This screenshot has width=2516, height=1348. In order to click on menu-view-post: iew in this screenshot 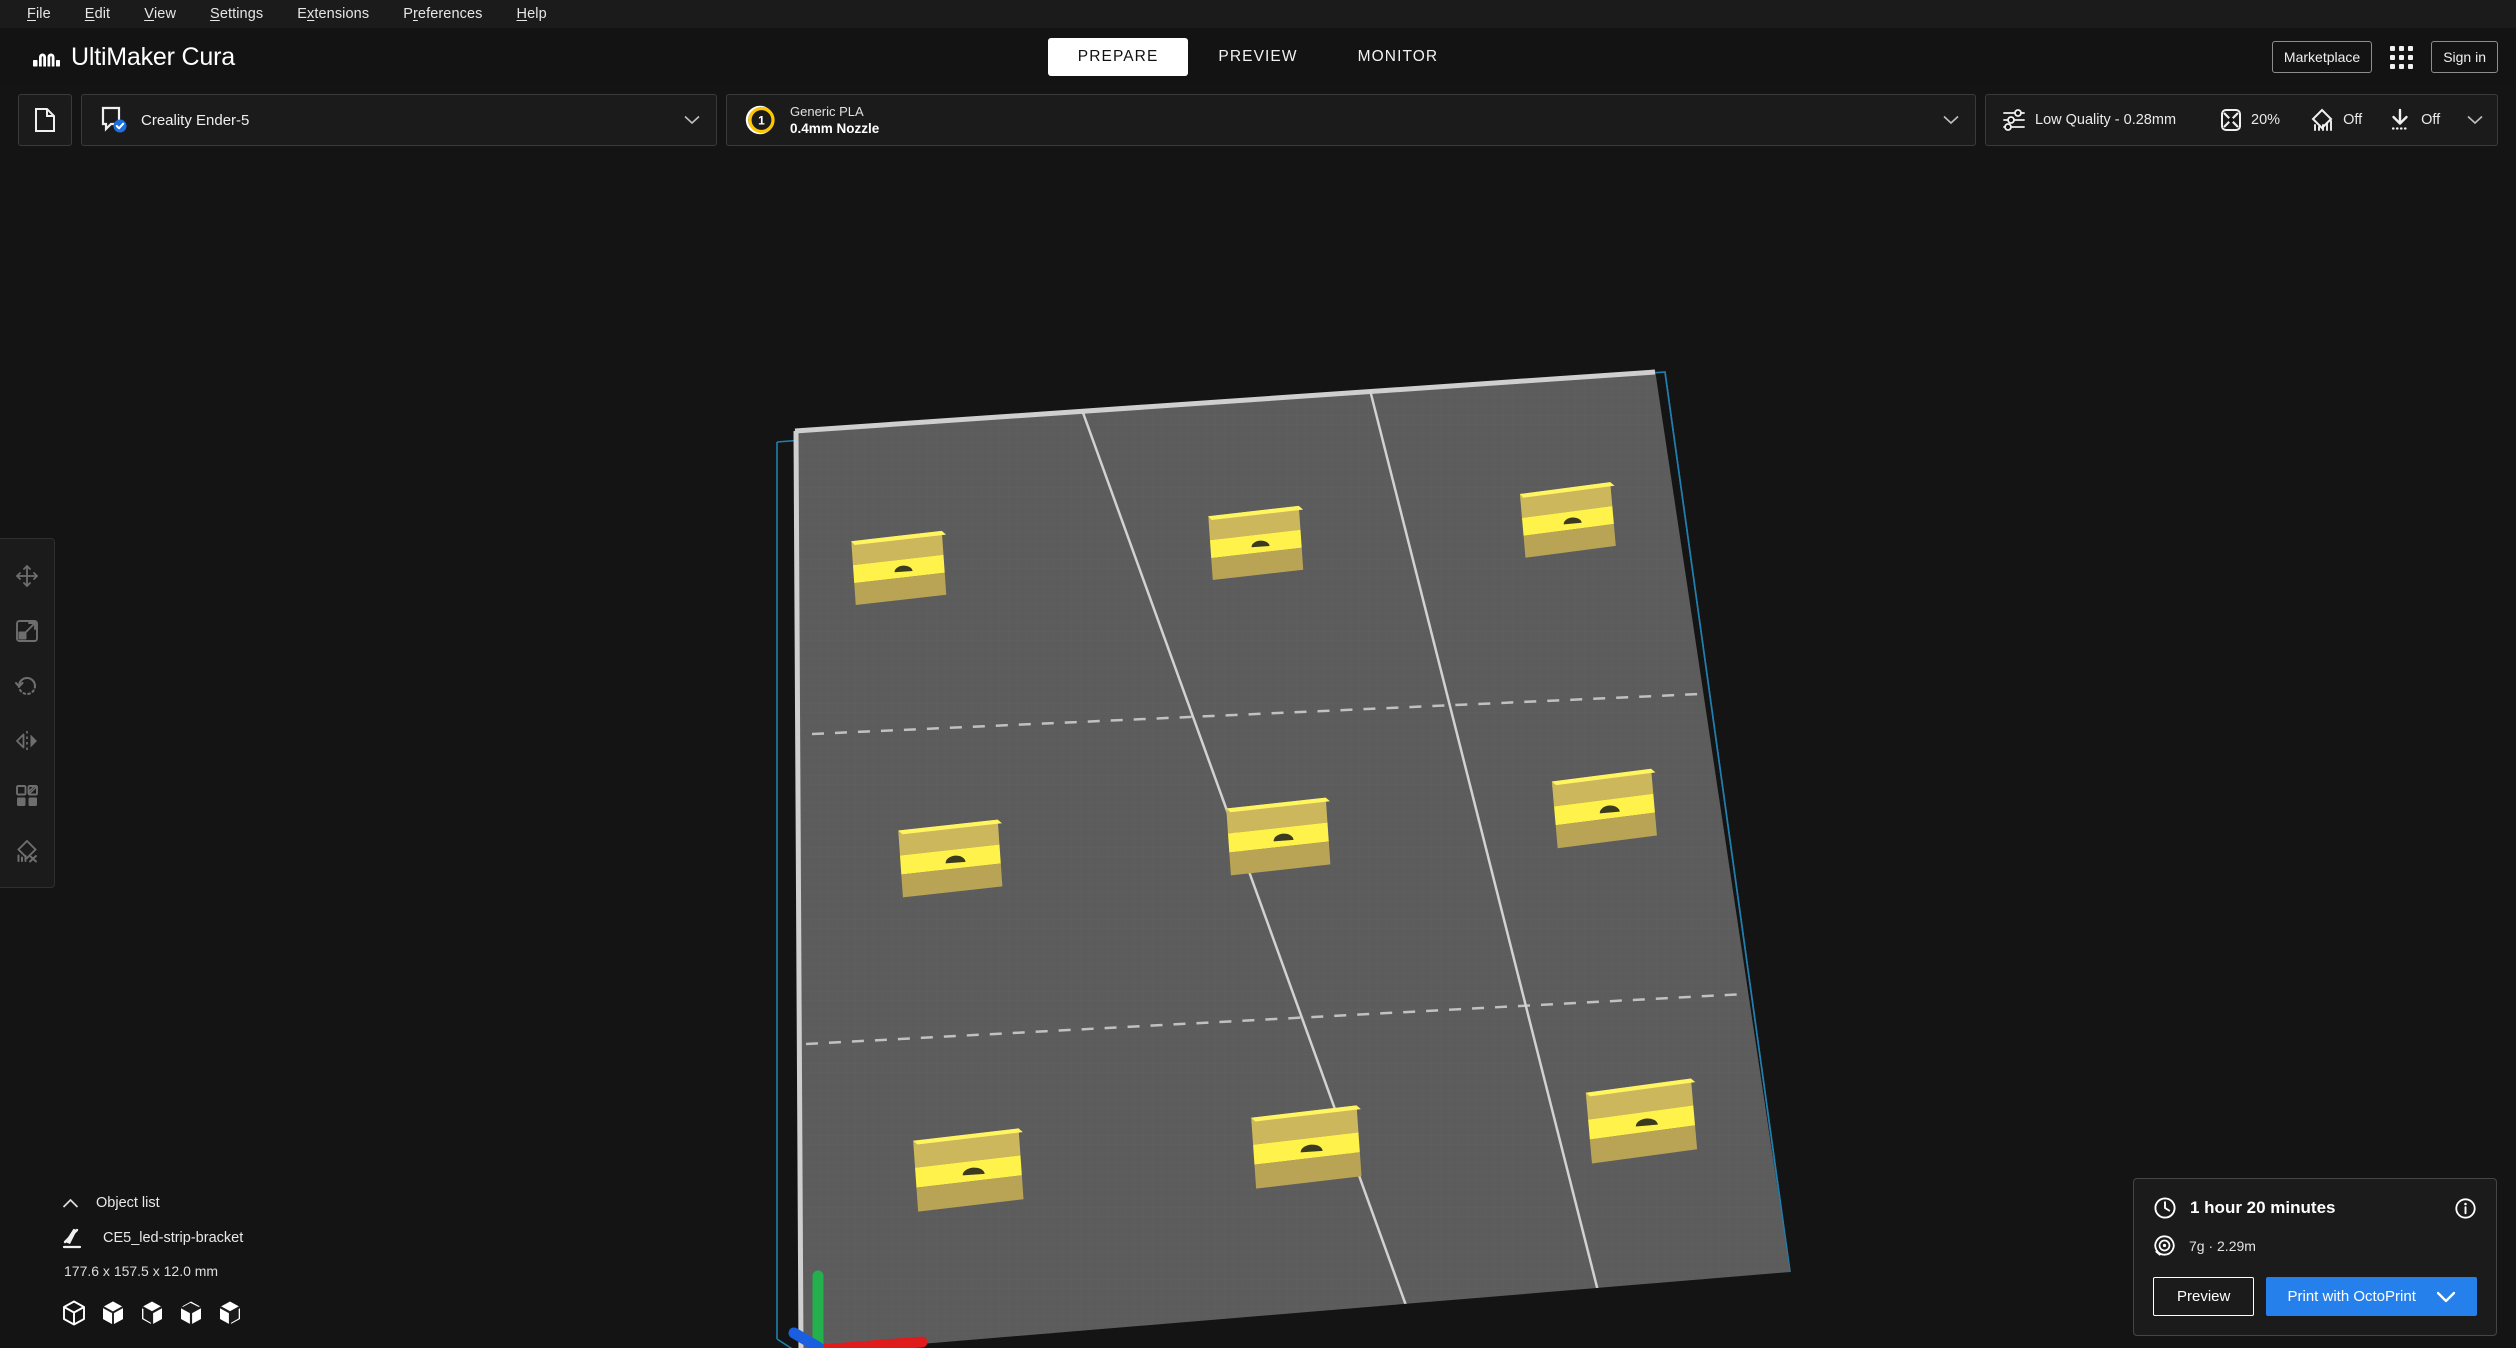, I will do `click(165, 14)`.